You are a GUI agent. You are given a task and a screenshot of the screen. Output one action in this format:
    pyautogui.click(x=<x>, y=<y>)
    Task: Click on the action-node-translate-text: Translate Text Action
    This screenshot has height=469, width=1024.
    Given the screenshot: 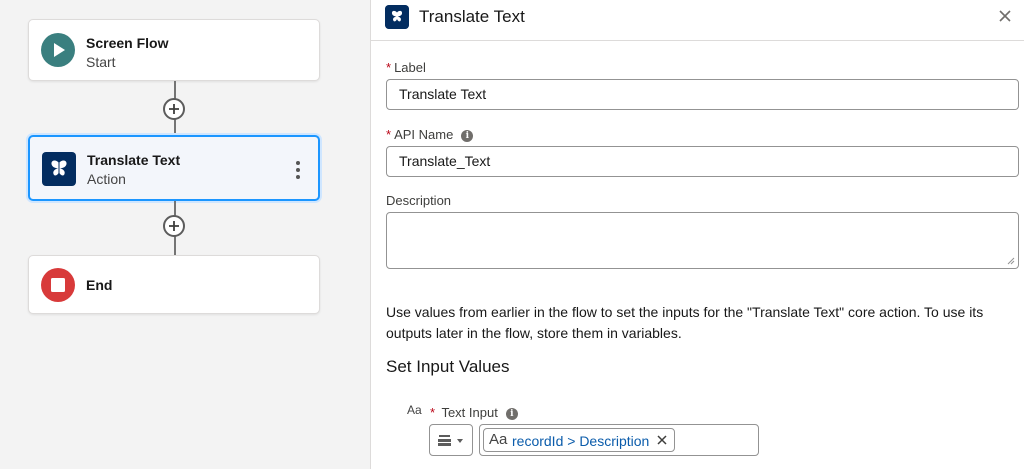 What is the action you would take?
    pyautogui.click(x=174, y=168)
    